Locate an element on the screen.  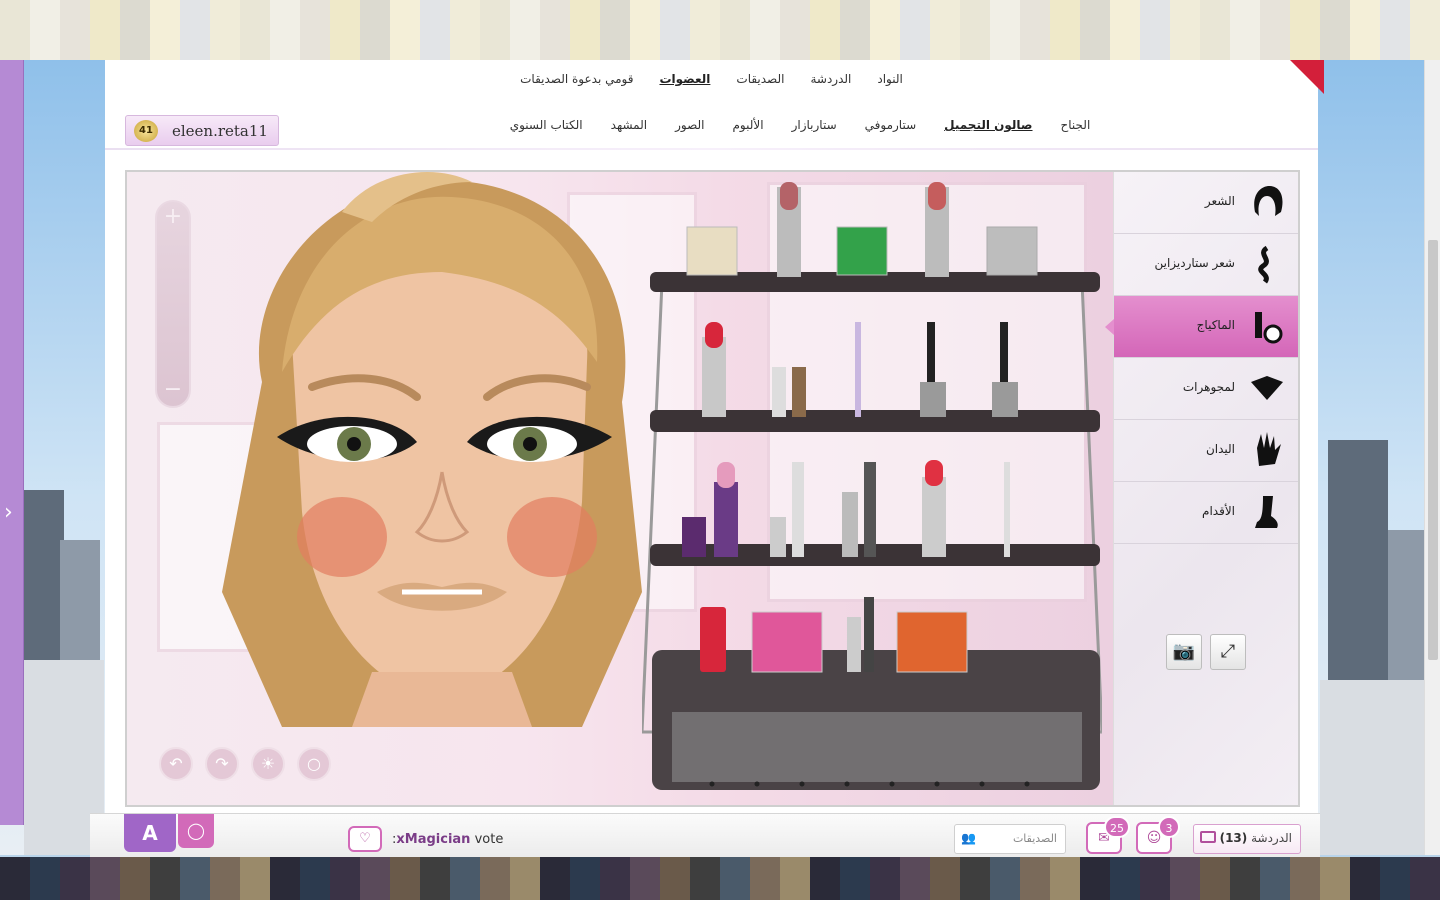
fullscreen-icon: ⤢ is located at coordinates (1228, 651).